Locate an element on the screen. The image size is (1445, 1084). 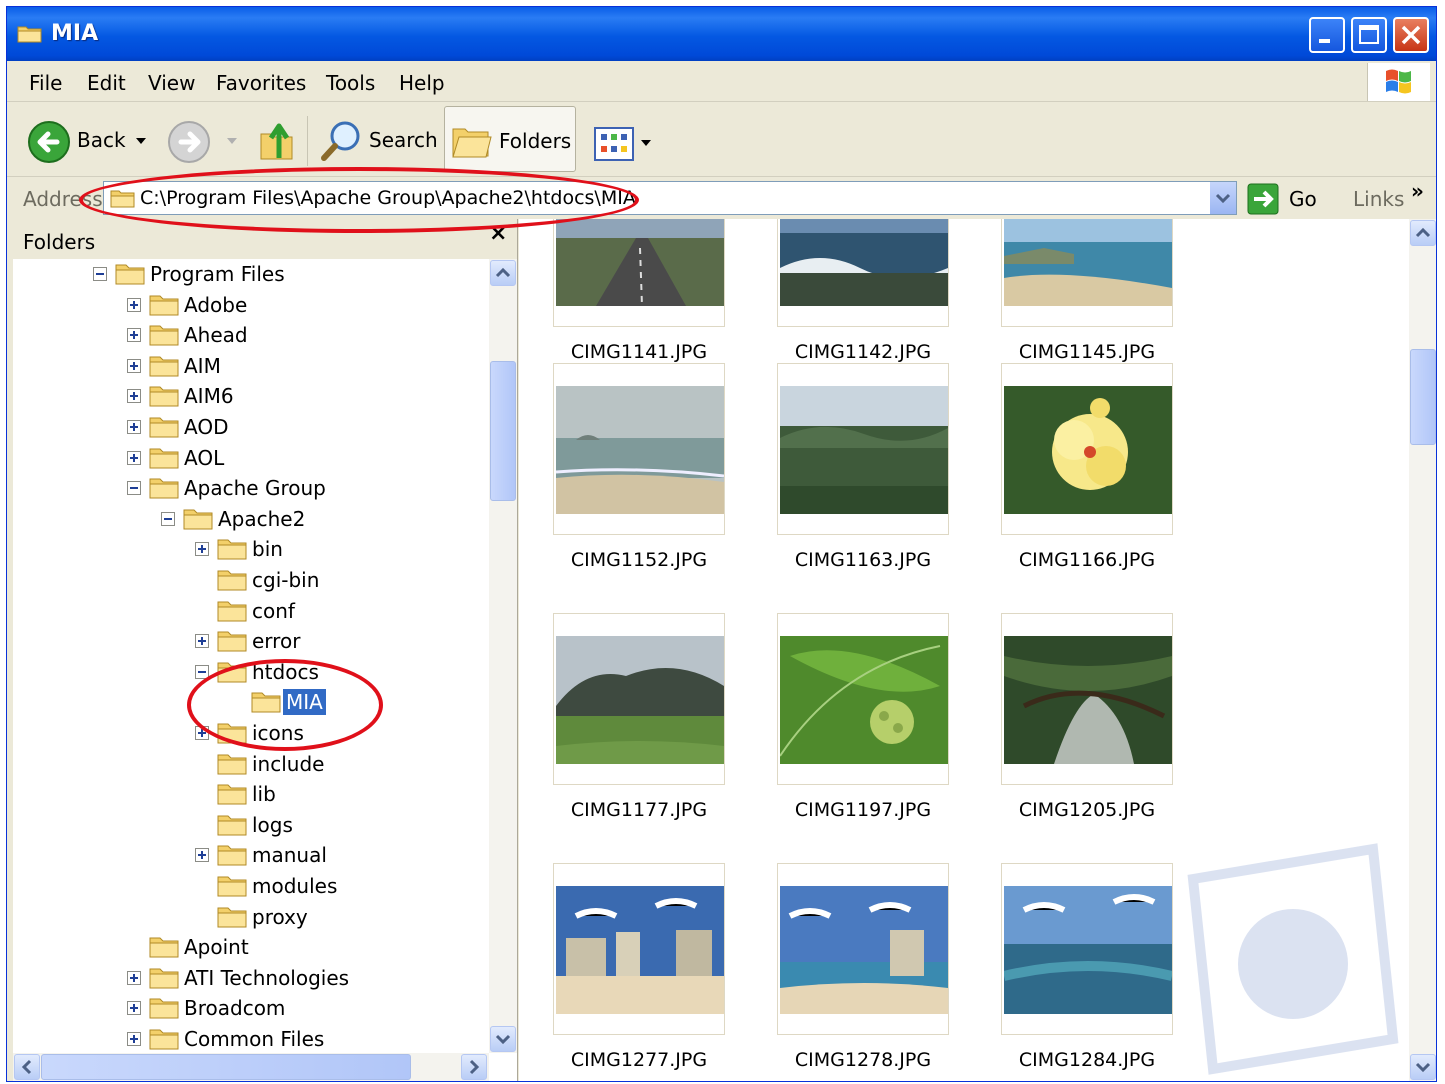
tree-item: Program Files is located at coordinates (248, 274).